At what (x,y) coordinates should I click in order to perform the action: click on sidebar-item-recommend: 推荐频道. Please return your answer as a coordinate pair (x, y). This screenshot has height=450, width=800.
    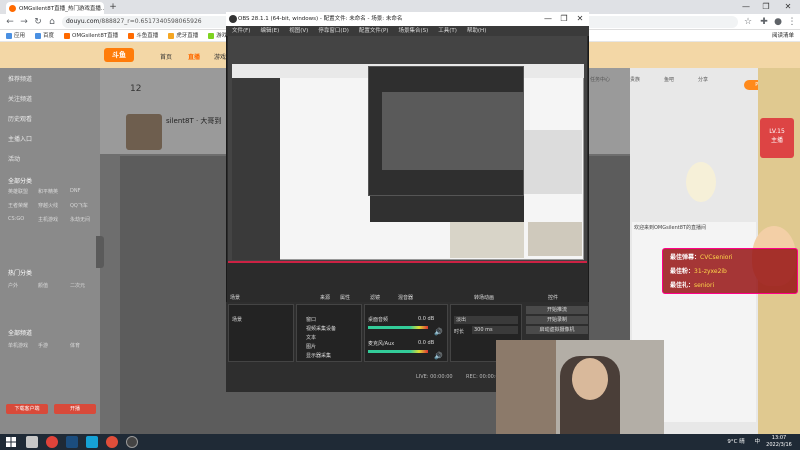
    Looking at the image, I should click on (20, 78).